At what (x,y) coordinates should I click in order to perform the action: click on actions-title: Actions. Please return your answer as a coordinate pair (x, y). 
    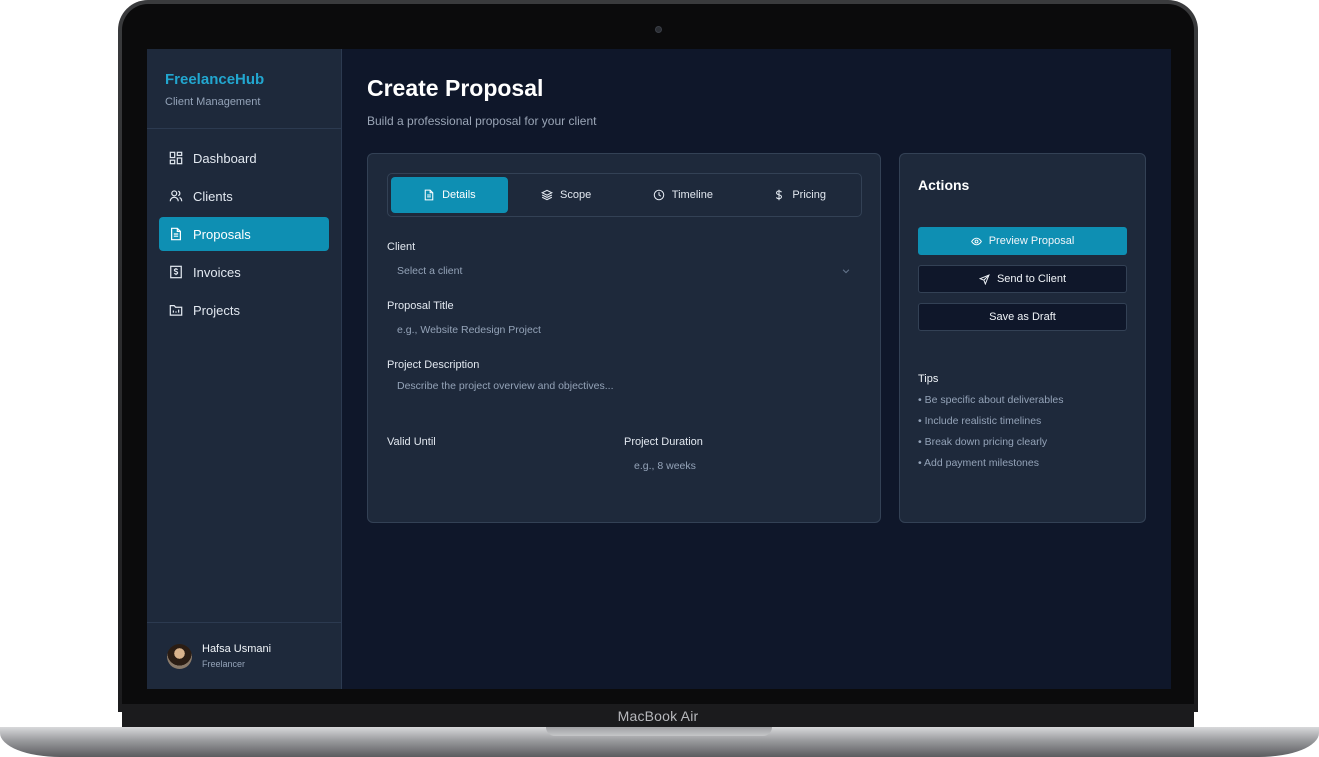
    Looking at the image, I should click on (944, 185).